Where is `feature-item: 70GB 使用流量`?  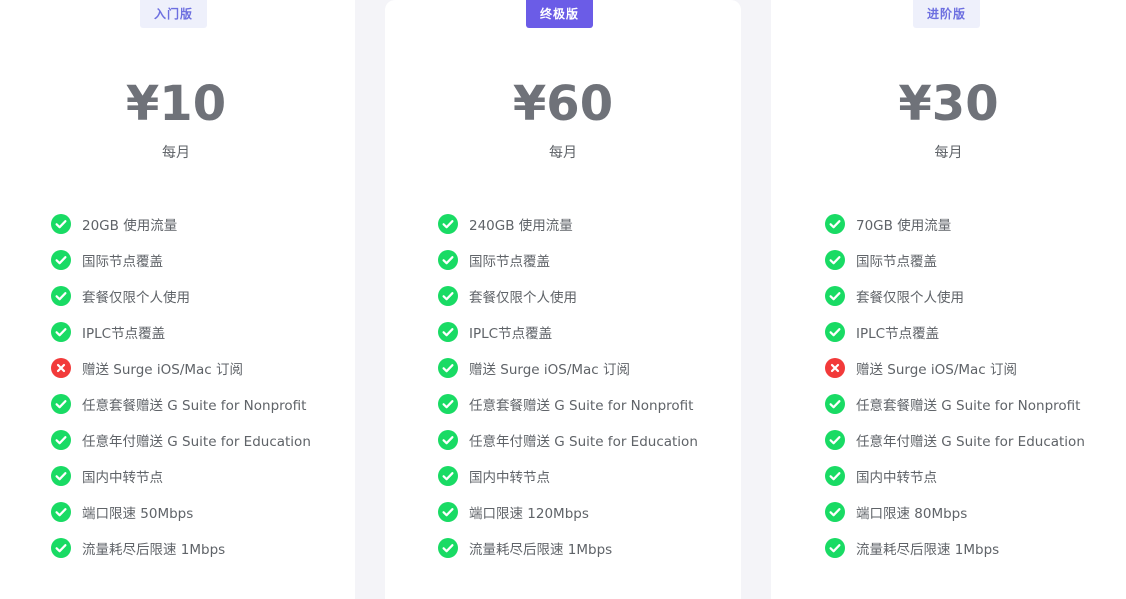 feature-item: 70GB 使用流量 is located at coordinates (955, 224).